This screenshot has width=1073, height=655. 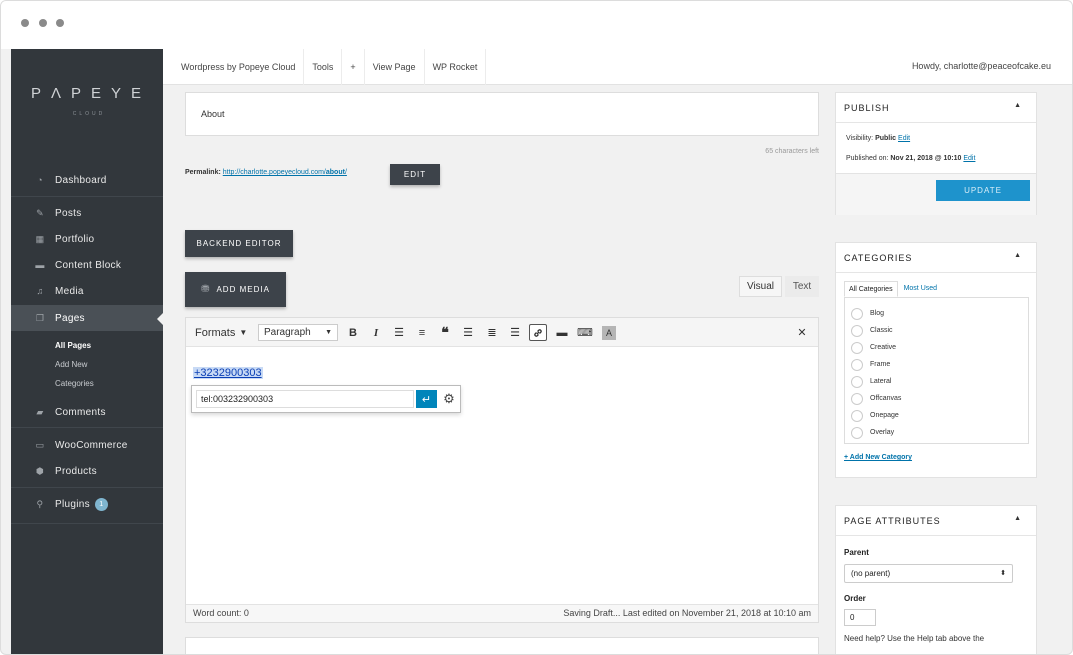 I want to click on help-text: Need help? Use the Help tab above the, so click(x=914, y=638).